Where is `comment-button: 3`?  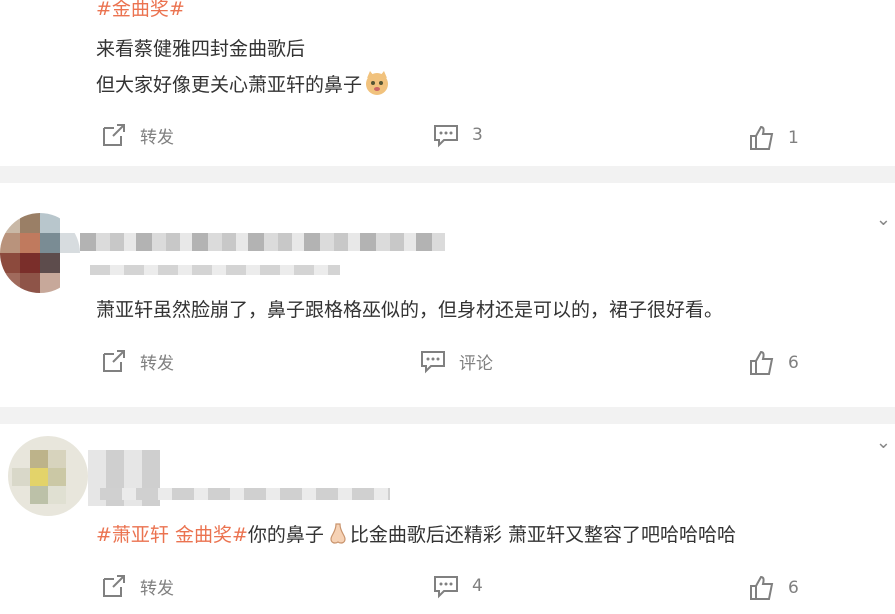 comment-button: 3 is located at coordinates (457, 135).